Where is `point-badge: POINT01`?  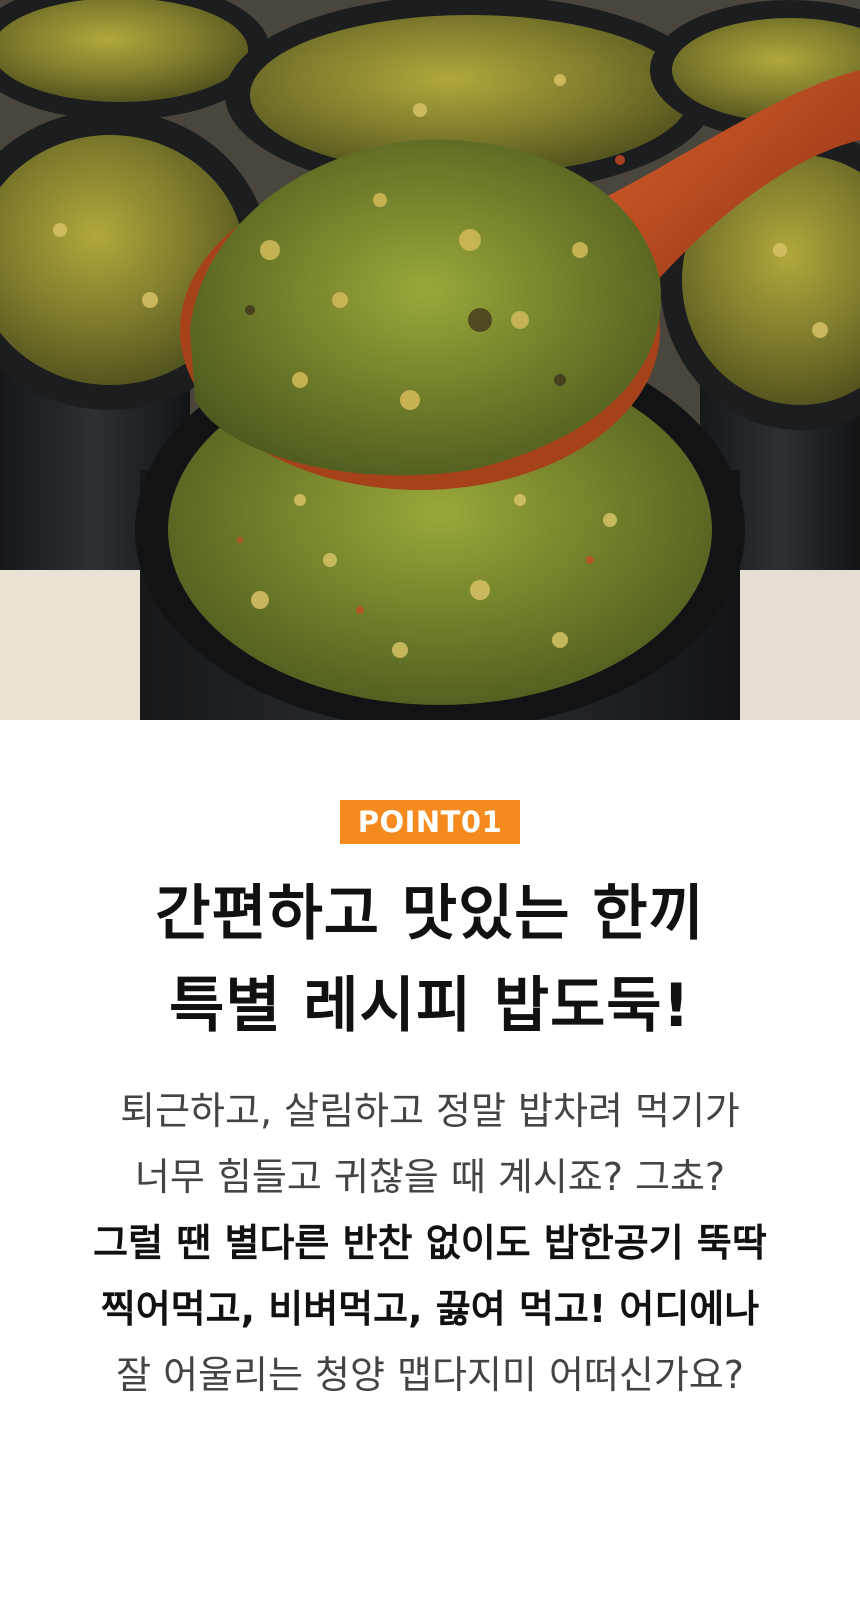
point-badge: POINT01 is located at coordinates (430, 822).